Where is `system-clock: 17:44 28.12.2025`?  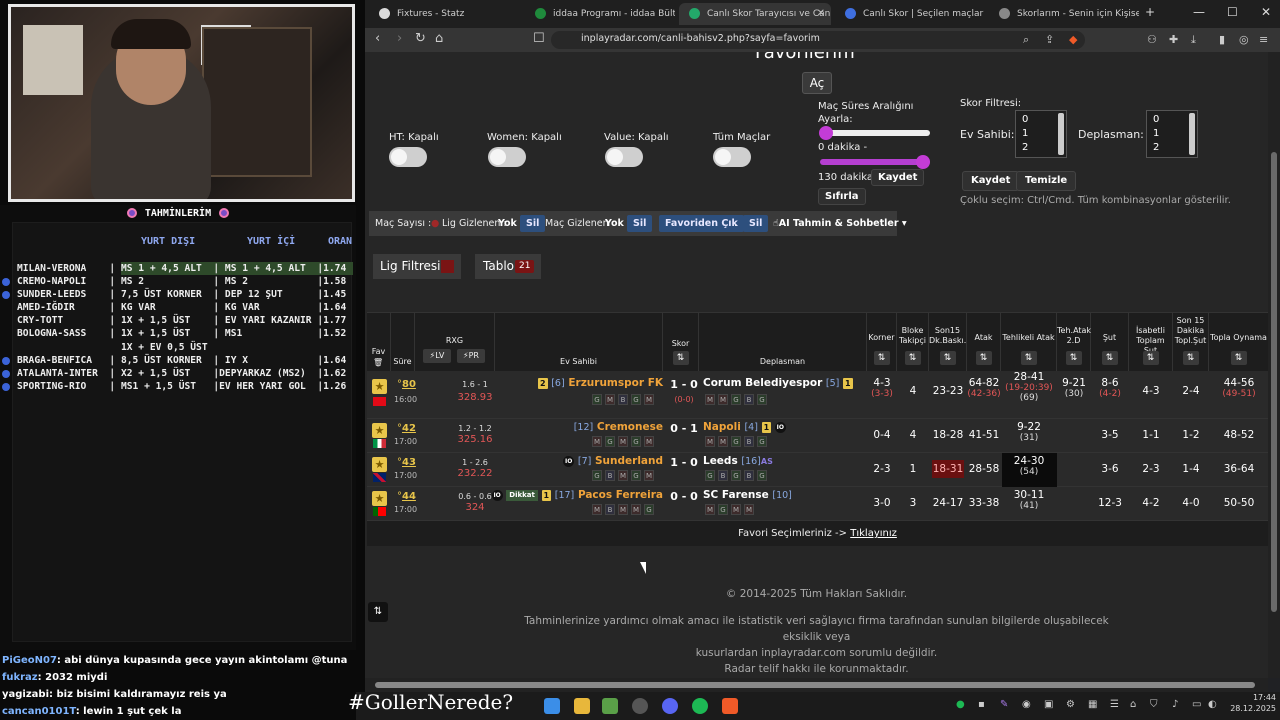 system-clock: 17:44 28.12.2025 is located at coordinates (1252, 703).